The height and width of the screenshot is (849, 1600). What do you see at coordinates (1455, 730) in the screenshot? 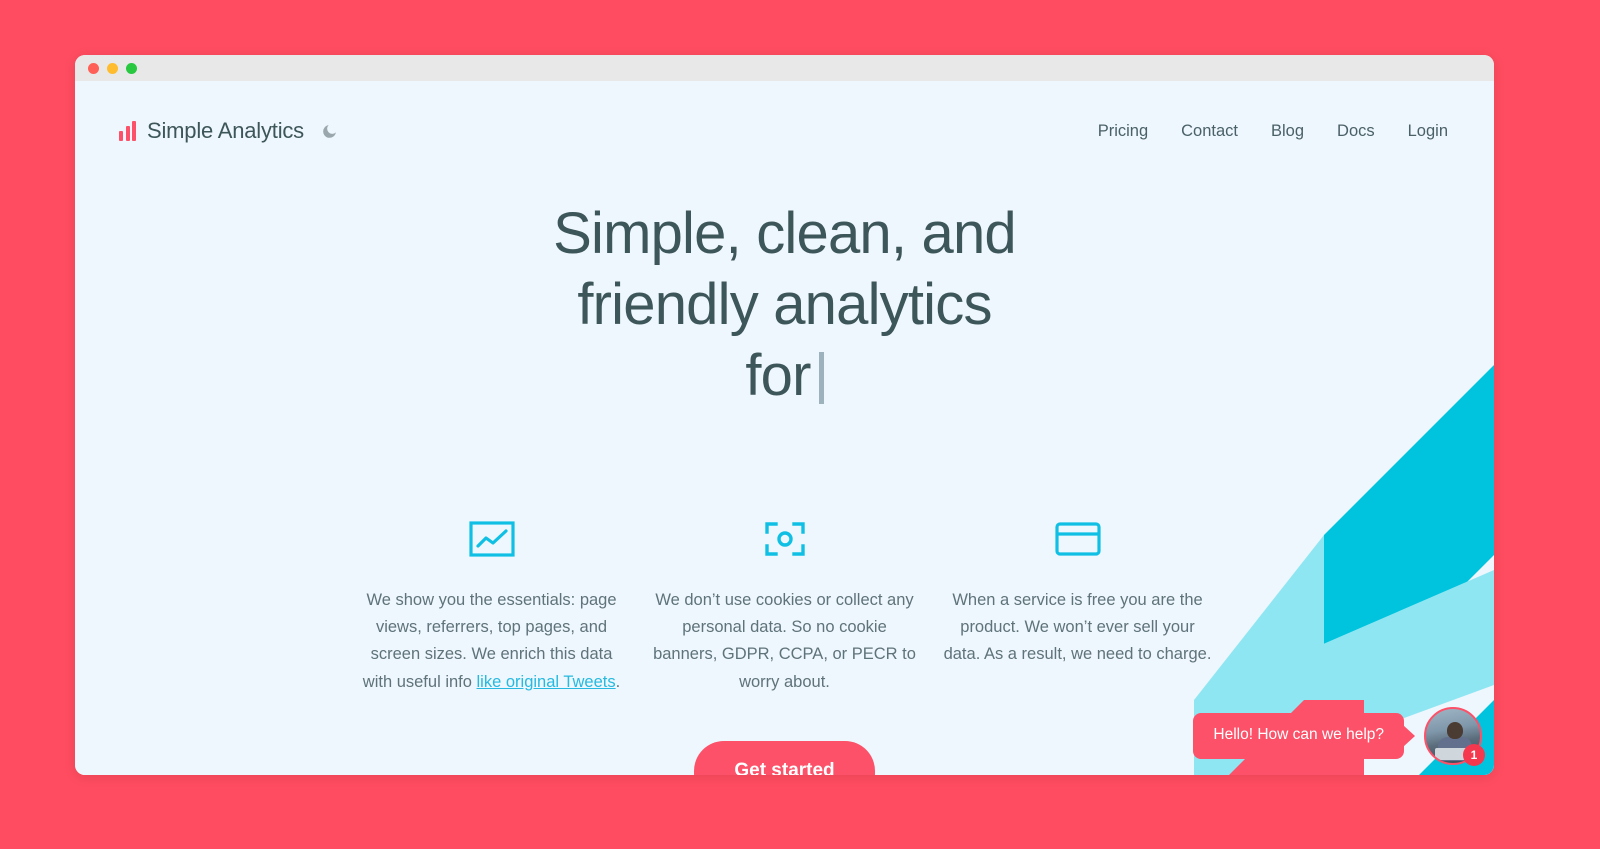
I see `avatar-head` at bounding box center [1455, 730].